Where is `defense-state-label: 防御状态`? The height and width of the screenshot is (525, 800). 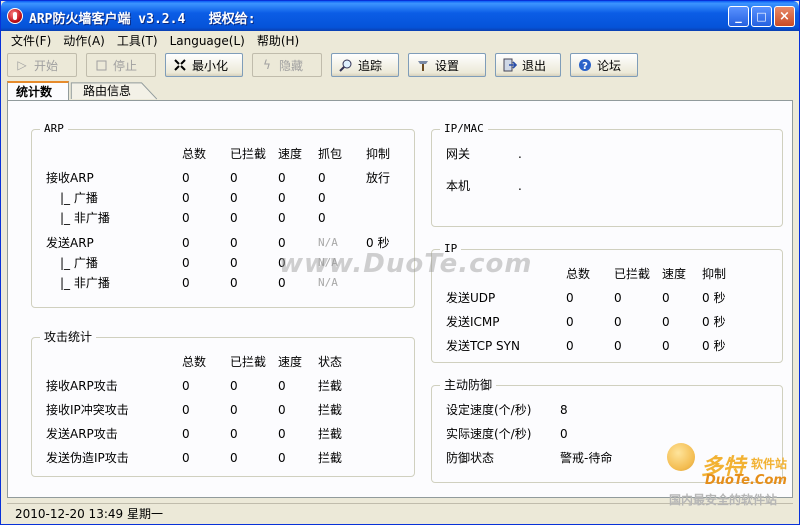
defense-state-label: 防御状态 is located at coordinates (470, 458).